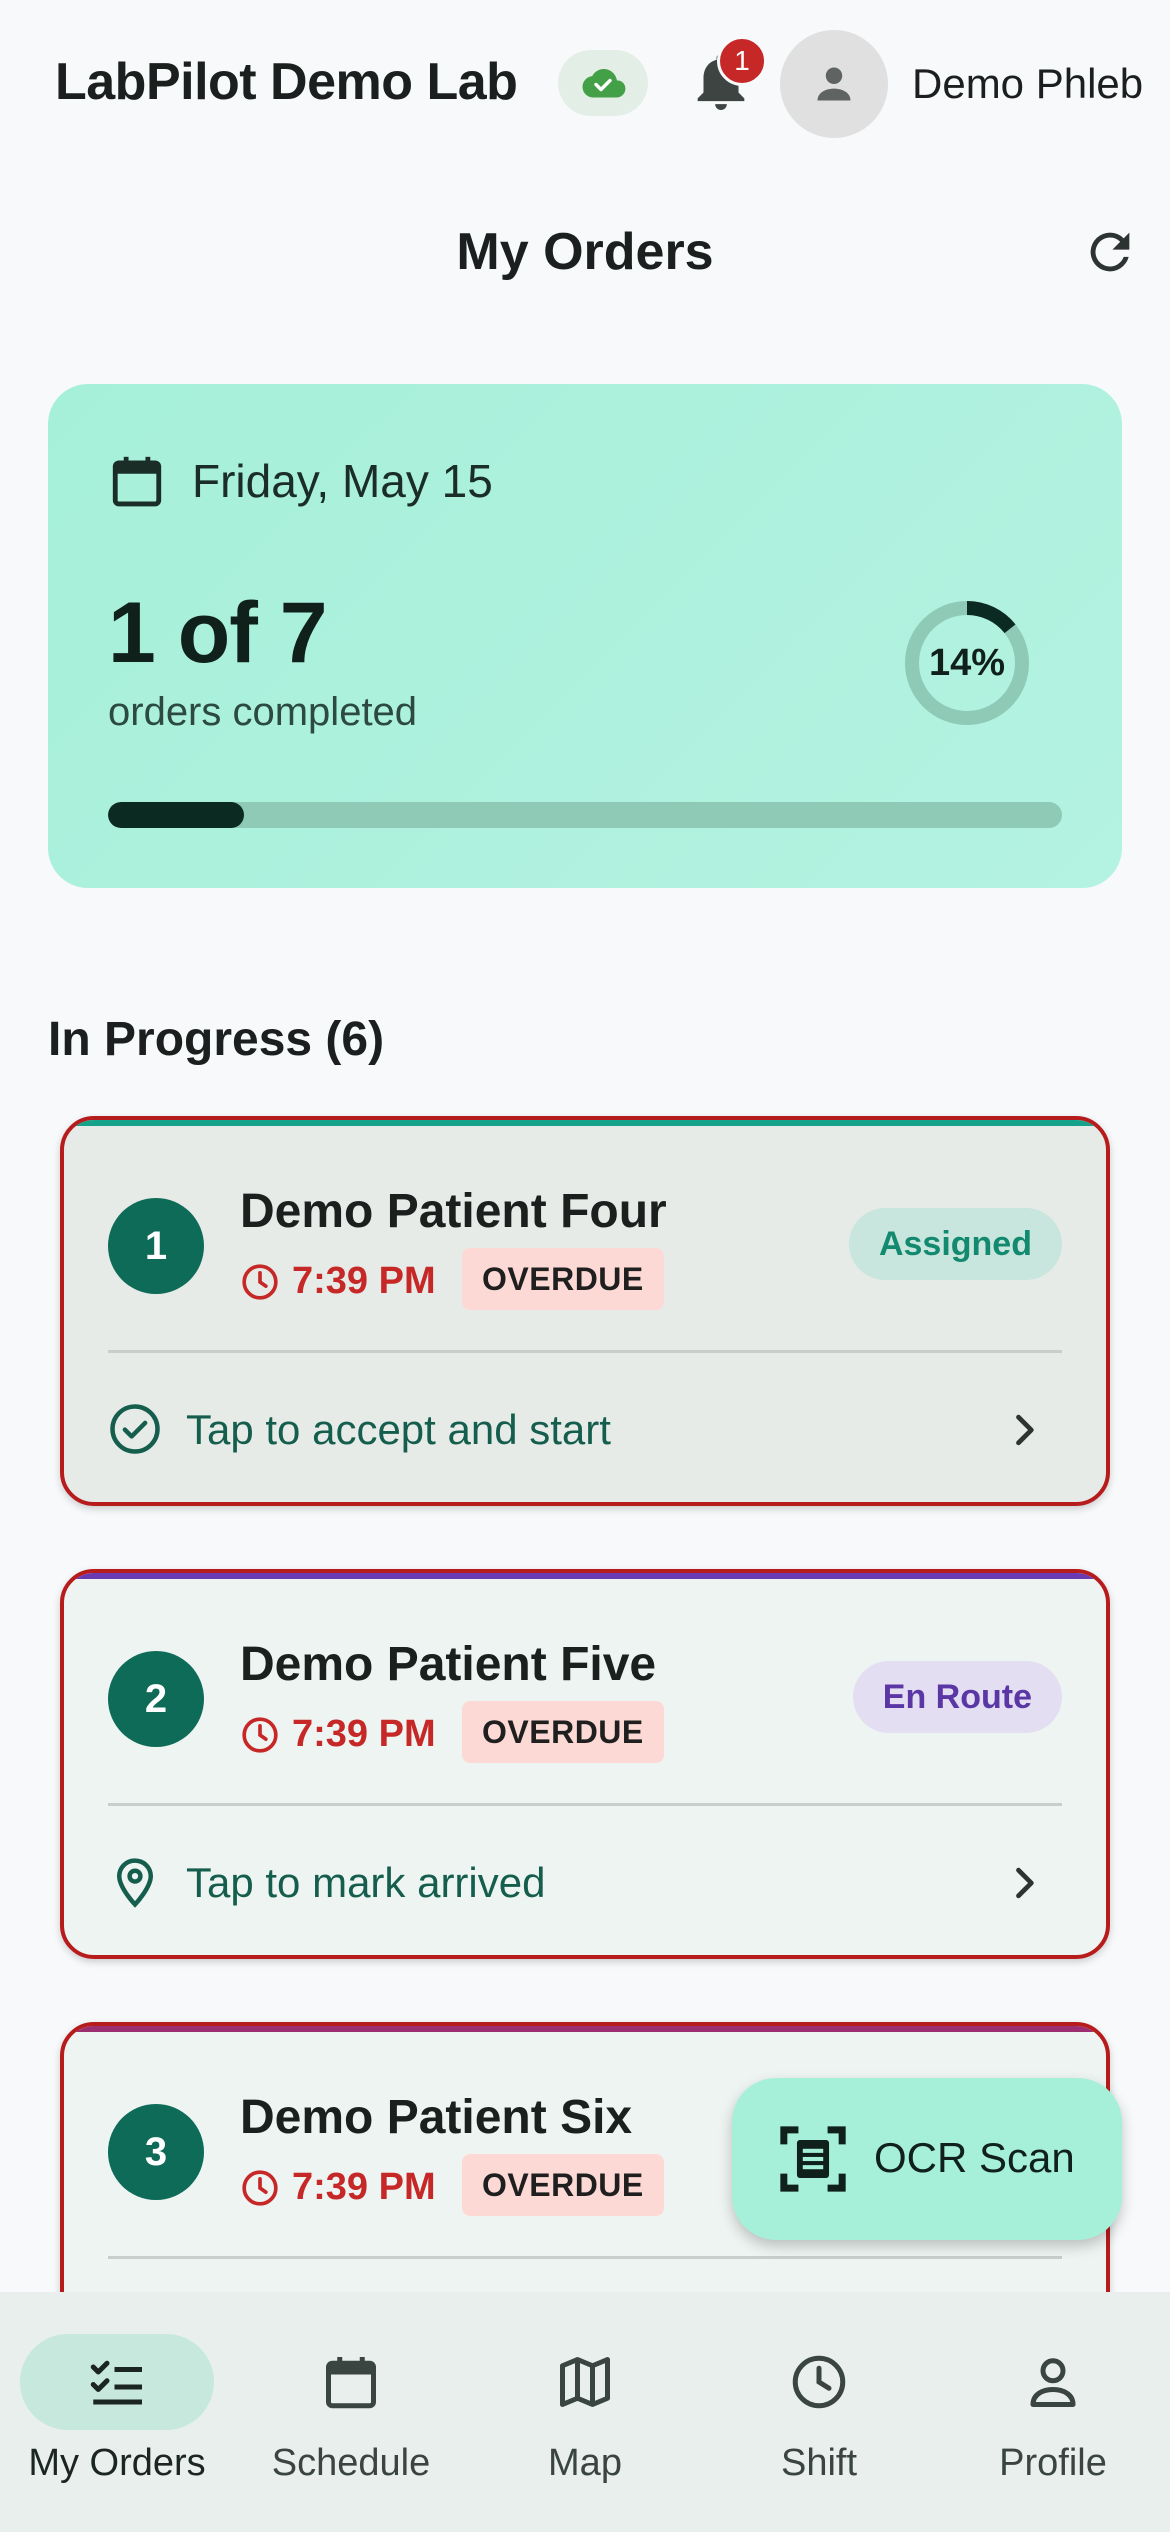 The image size is (1170, 2532). What do you see at coordinates (116, 2382) in the screenshot?
I see `checklist-icon` at bounding box center [116, 2382].